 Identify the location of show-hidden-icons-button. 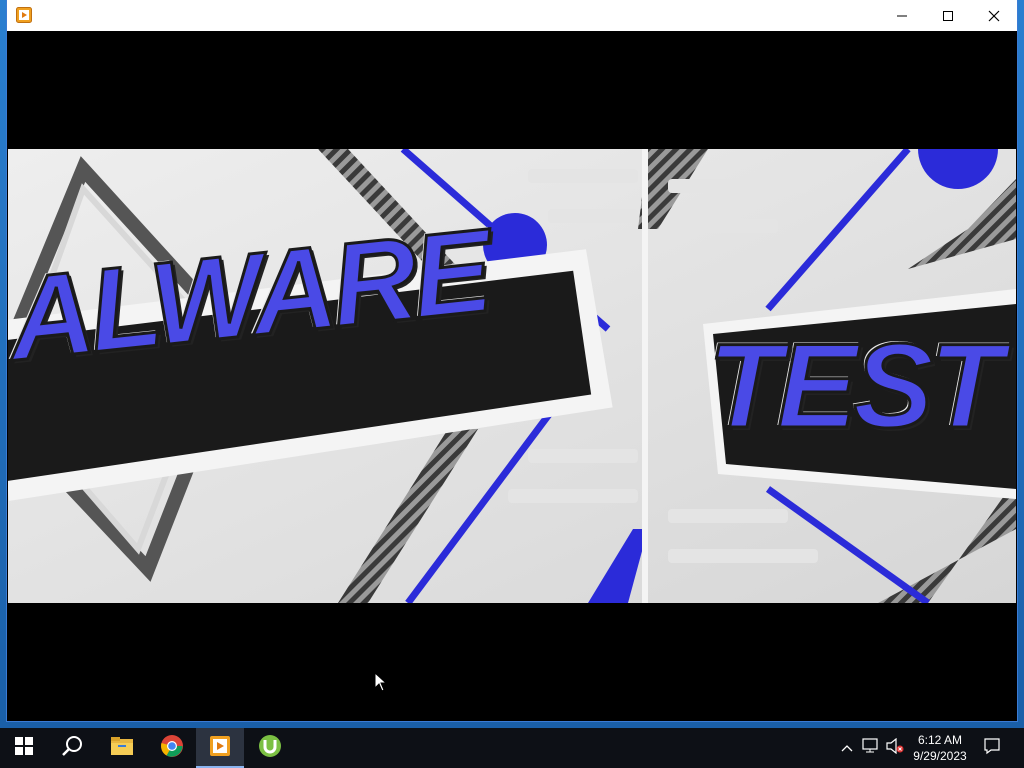
(847, 748).